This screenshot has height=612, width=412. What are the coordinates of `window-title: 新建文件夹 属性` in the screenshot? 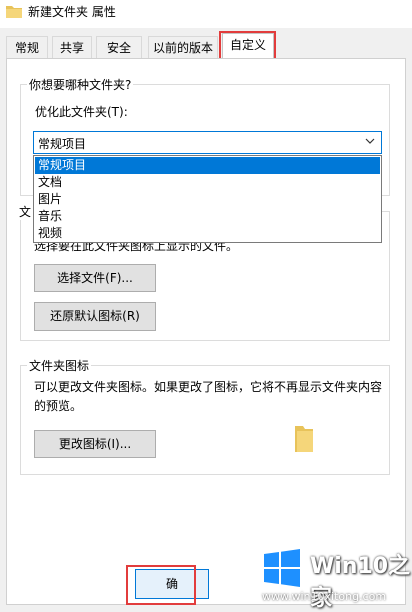 It's located at (72, 12).